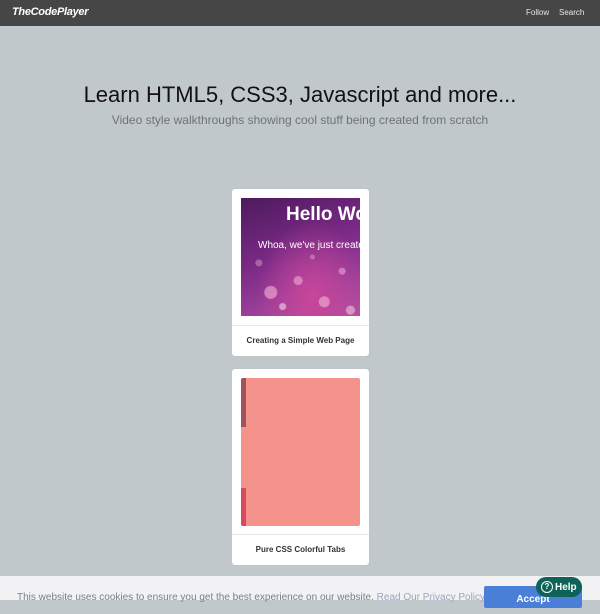  What do you see at coordinates (547, 587) in the screenshot?
I see `question-circle-icon: ?` at bounding box center [547, 587].